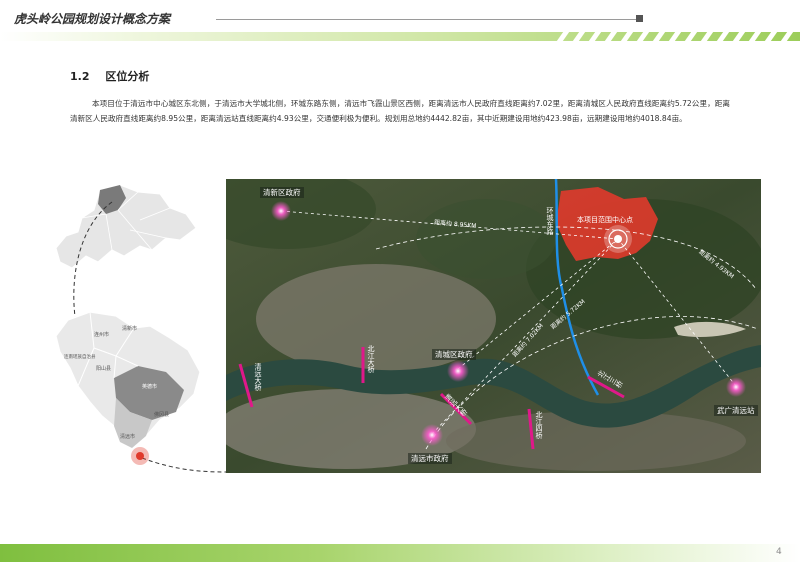 The image size is (800, 566). I want to click on label-wuguang-station: 武广清远站, so click(736, 410).